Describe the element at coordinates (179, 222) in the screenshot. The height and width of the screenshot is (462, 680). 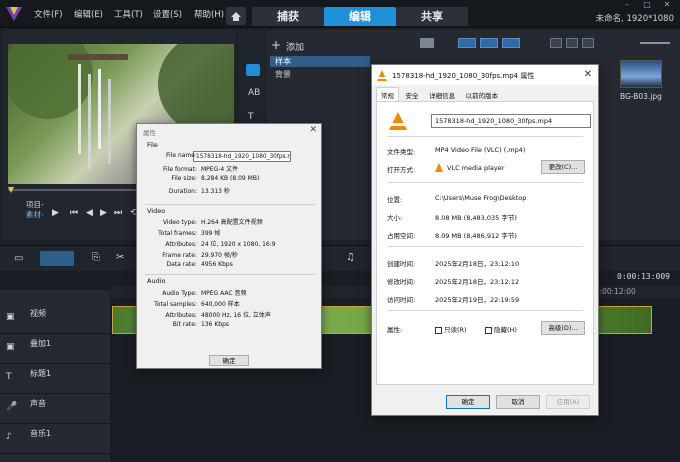
I see `video-type-key: Video type:` at that location.